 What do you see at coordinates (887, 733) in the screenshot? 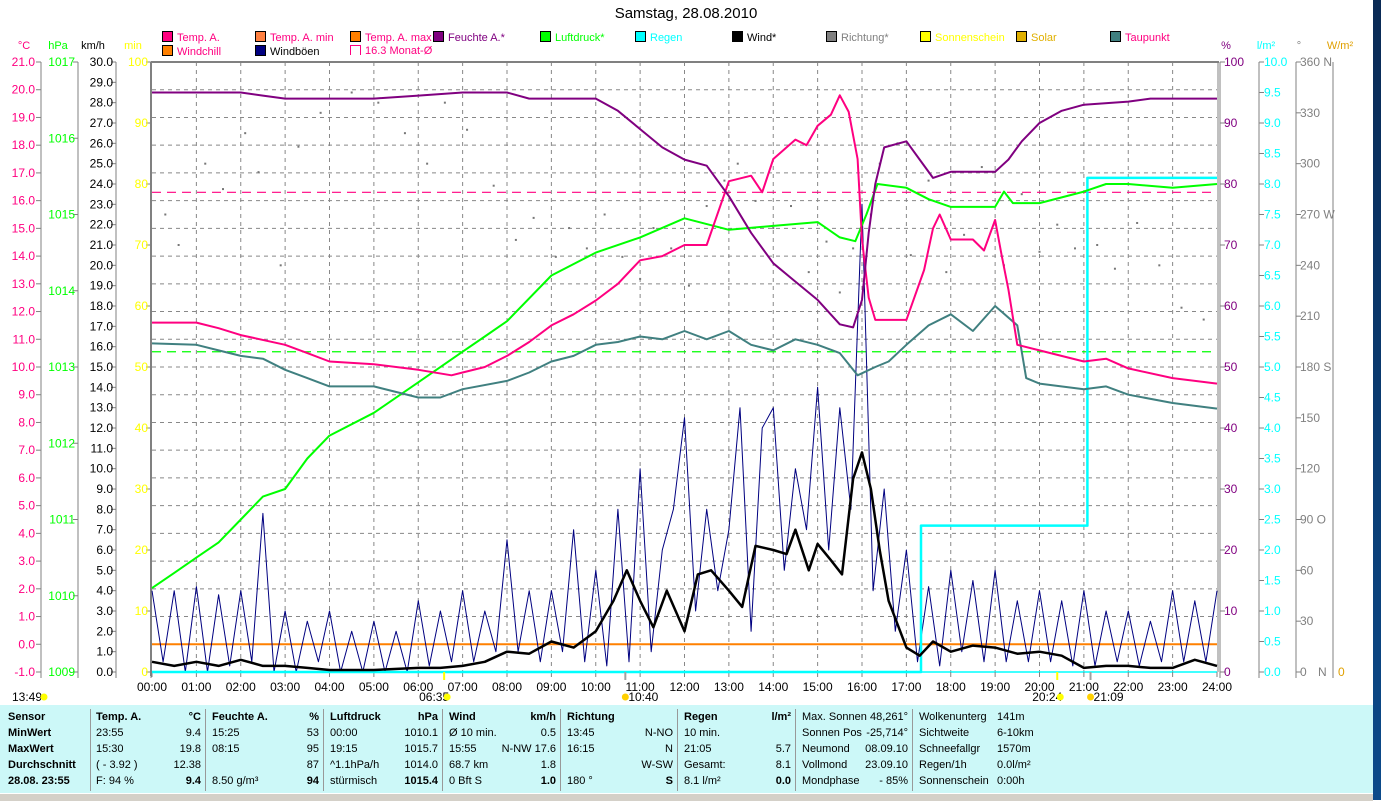
I see `table-value: -25,714°` at bounding box center [887, 733].